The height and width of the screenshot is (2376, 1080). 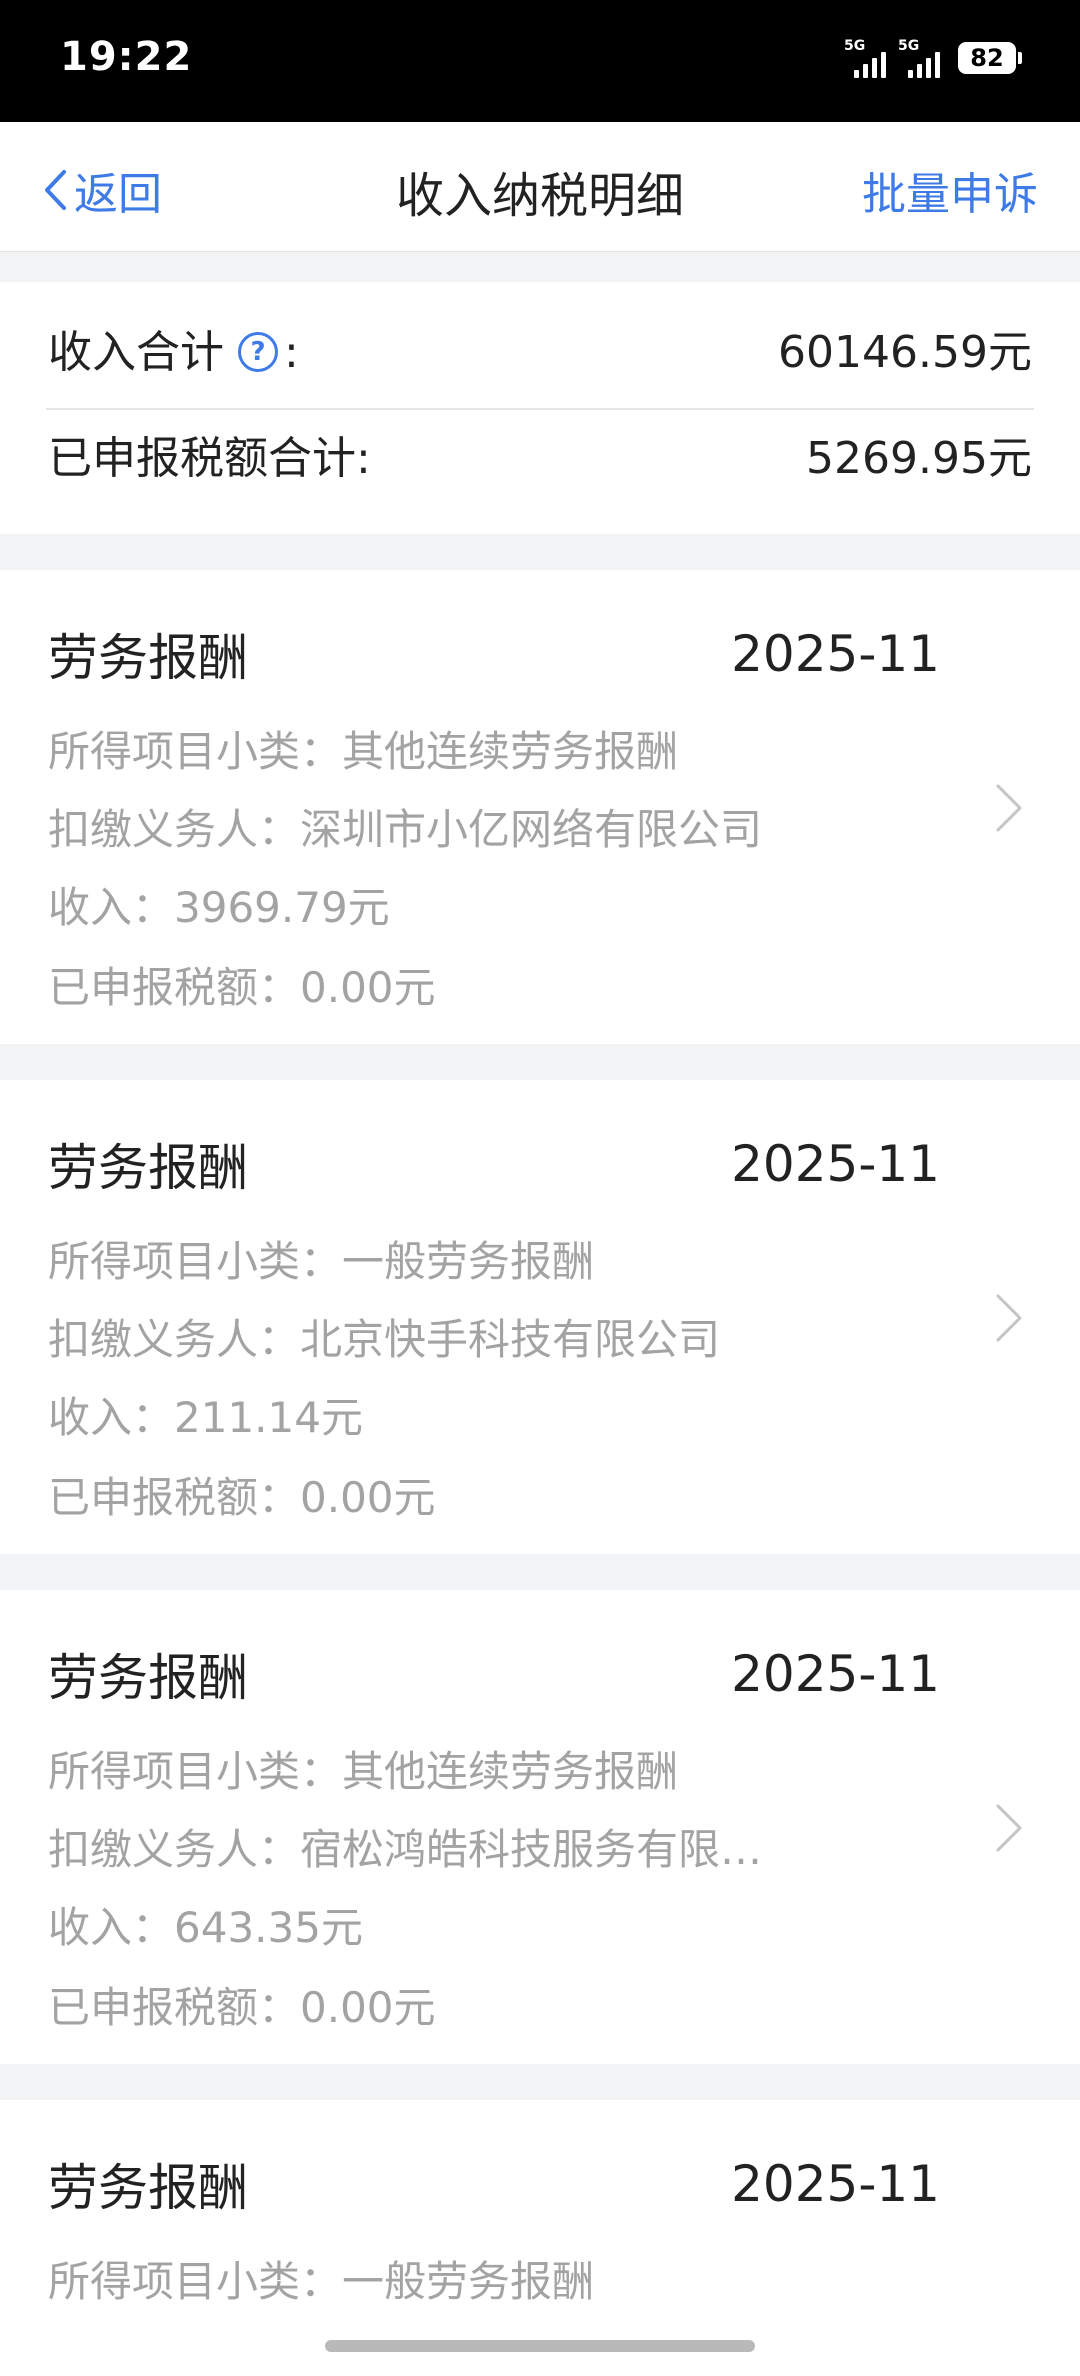 I want to click on tax-total-value: 5269.95元, so click(x=919, y=458).